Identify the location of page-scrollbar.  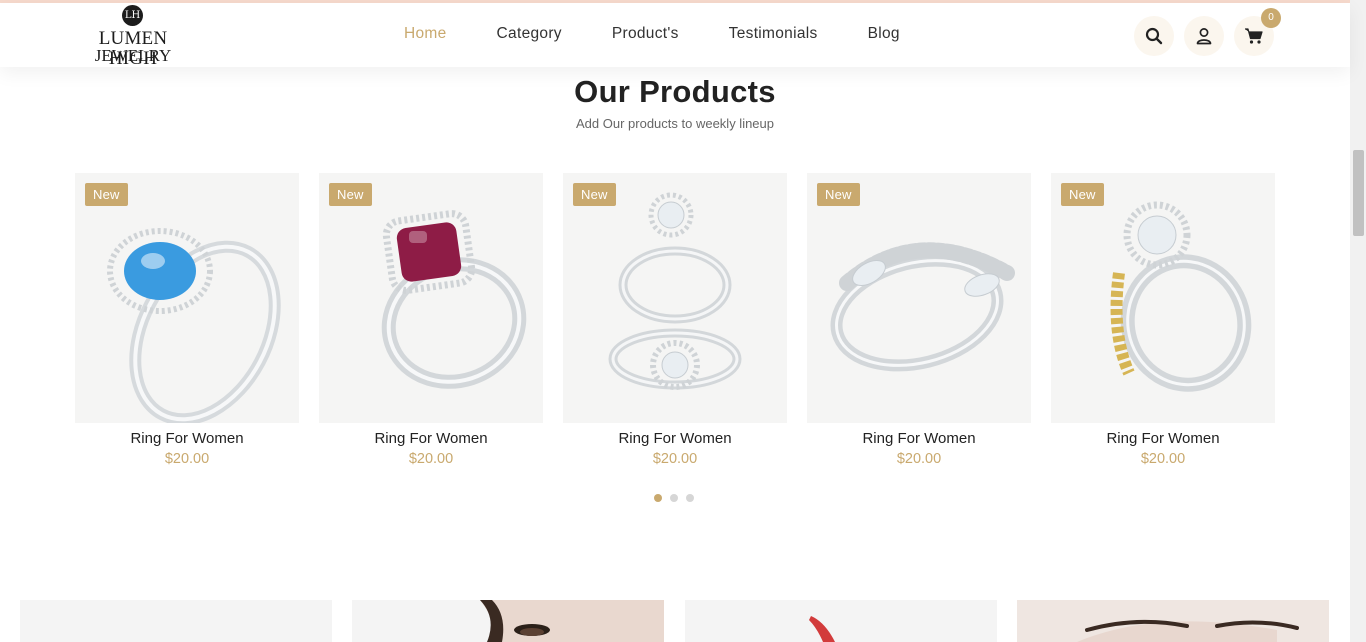
(1358, 321).